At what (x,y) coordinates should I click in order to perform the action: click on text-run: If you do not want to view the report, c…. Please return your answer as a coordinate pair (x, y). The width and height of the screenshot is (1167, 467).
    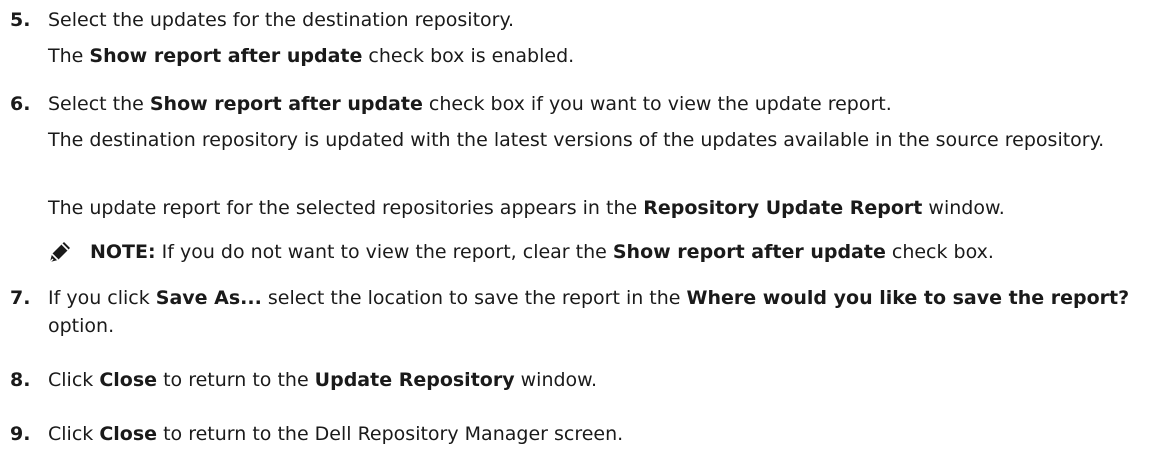
    Looking at the image, I should click on (384, 252).